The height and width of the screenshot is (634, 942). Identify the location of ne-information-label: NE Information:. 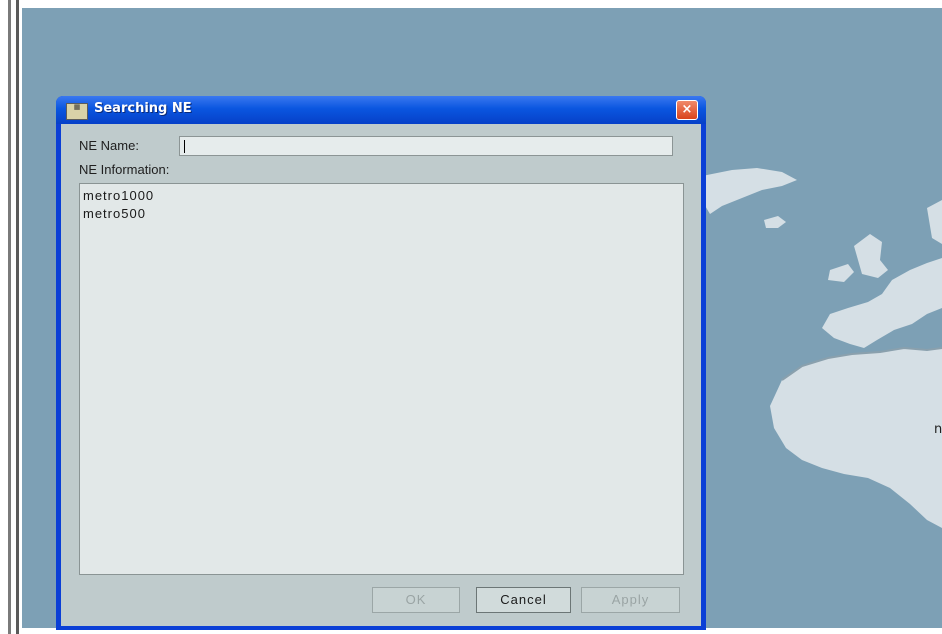
(124, 169).